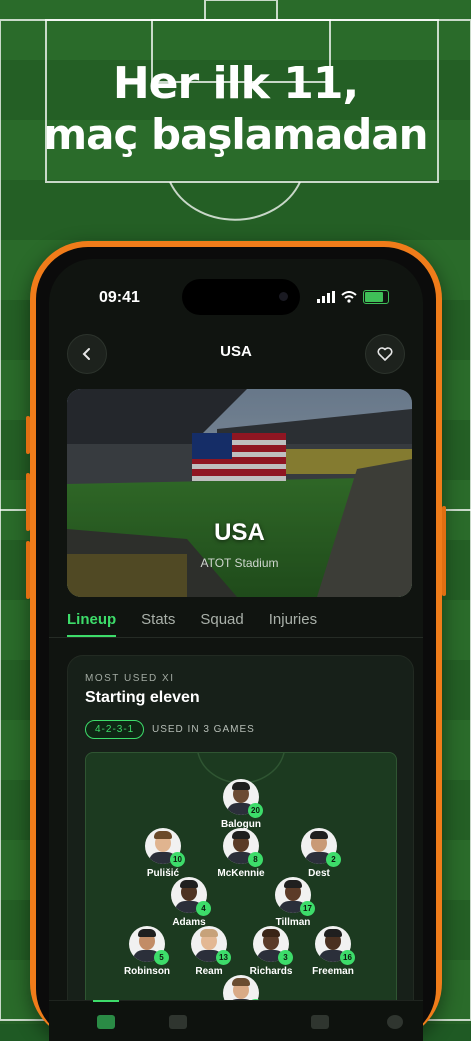 The image size is (471, 1041). I want to click on shirt-number: 4, so click(203, 908).